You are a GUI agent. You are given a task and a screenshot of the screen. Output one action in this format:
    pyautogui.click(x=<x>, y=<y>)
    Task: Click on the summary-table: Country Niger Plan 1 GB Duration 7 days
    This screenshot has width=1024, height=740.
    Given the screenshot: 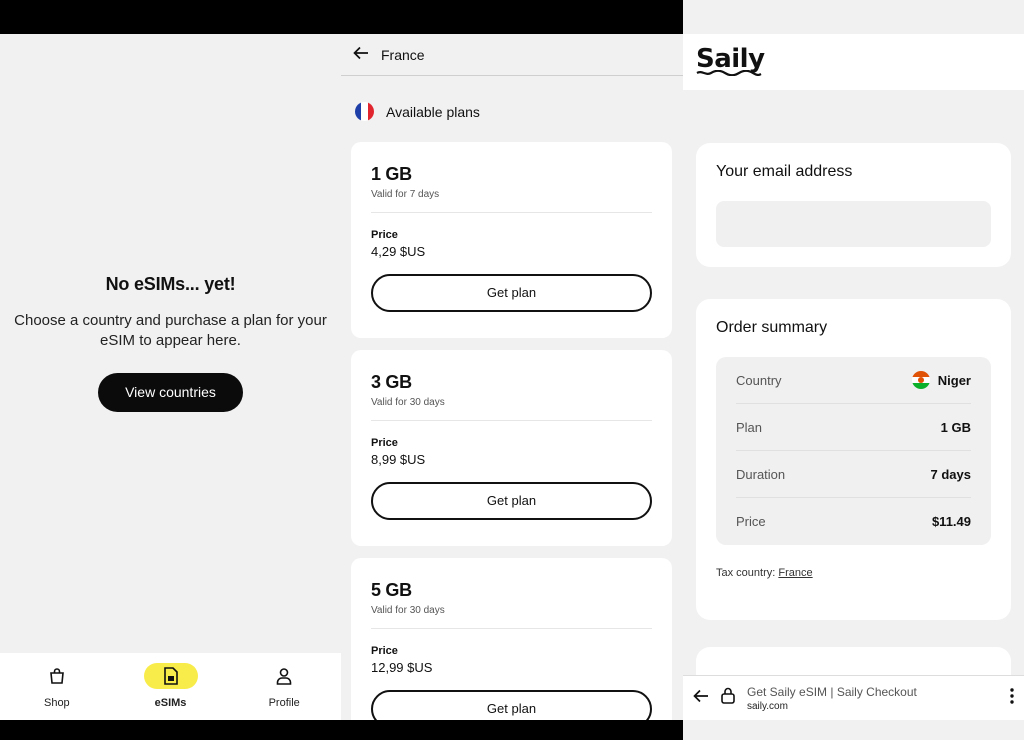 What is the action you would take?
    pyautogui.click(x=853, y=451)
    